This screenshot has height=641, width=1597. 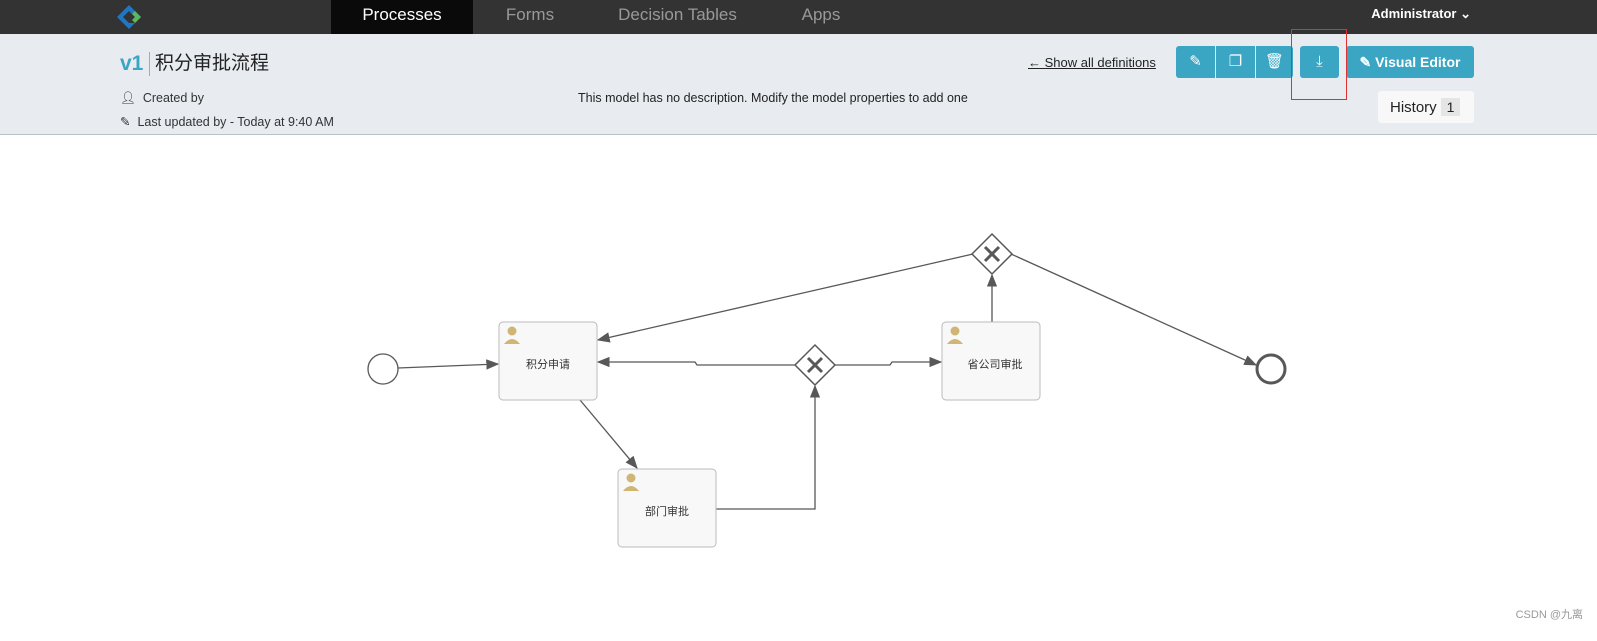 I want to click on tab-forms: Forms, so click(x=530, y=17).